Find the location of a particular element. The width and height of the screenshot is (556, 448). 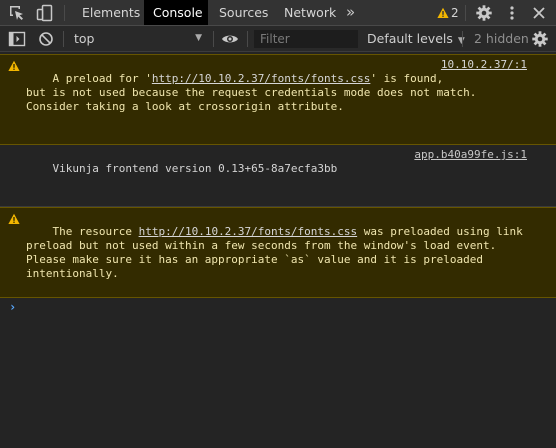

tab-console: Console is located at coordinates (176, 12).